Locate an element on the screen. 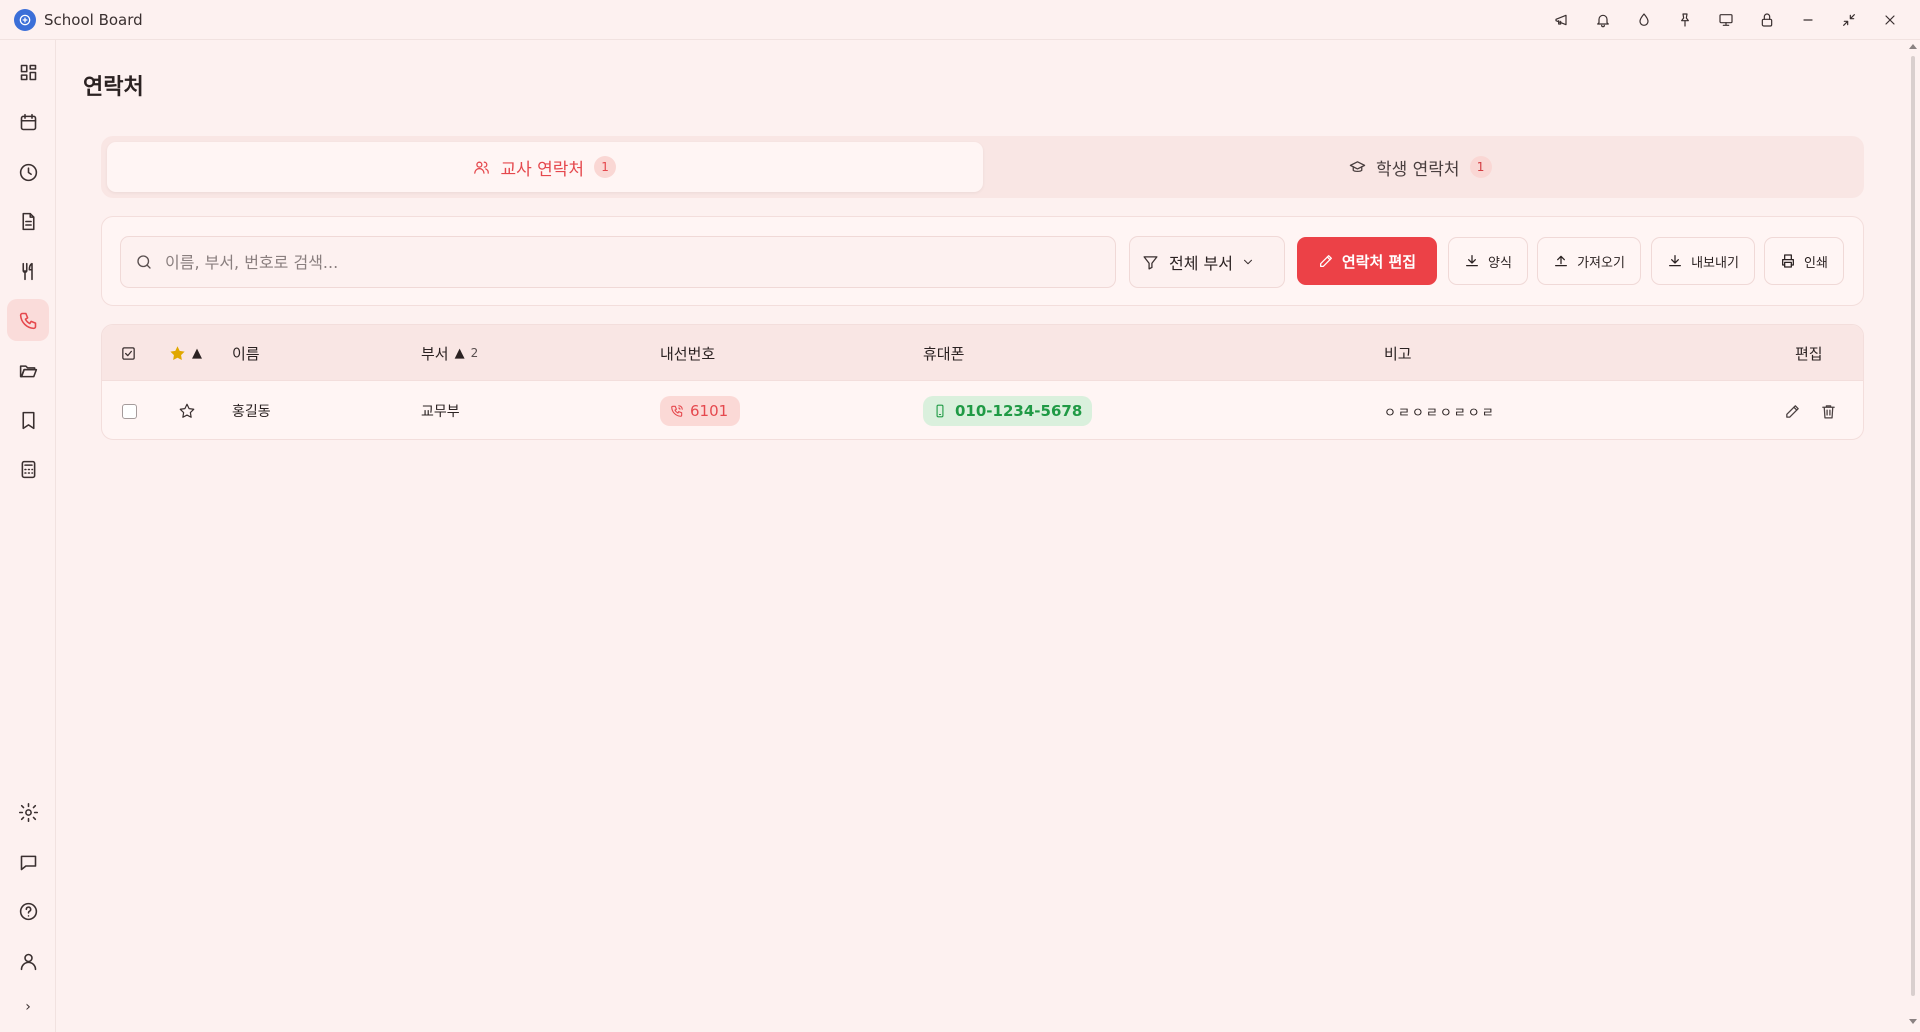 The image size is (1920, 1032). edit-contacts-label: 연락처 편집 is located at coordinates (1379, 261).